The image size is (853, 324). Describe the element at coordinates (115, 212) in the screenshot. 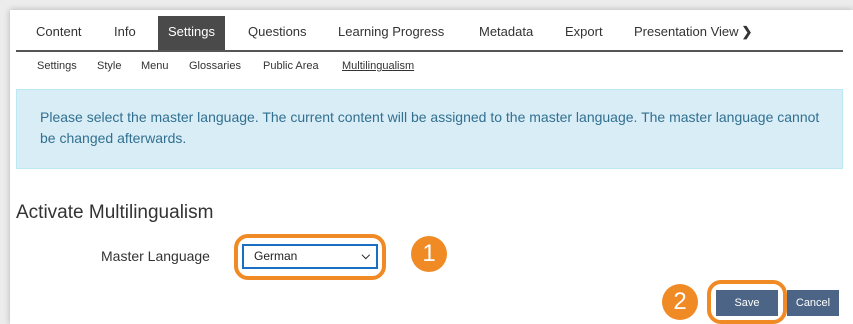

I see `section-title: Activate Multilingualism` at that location.